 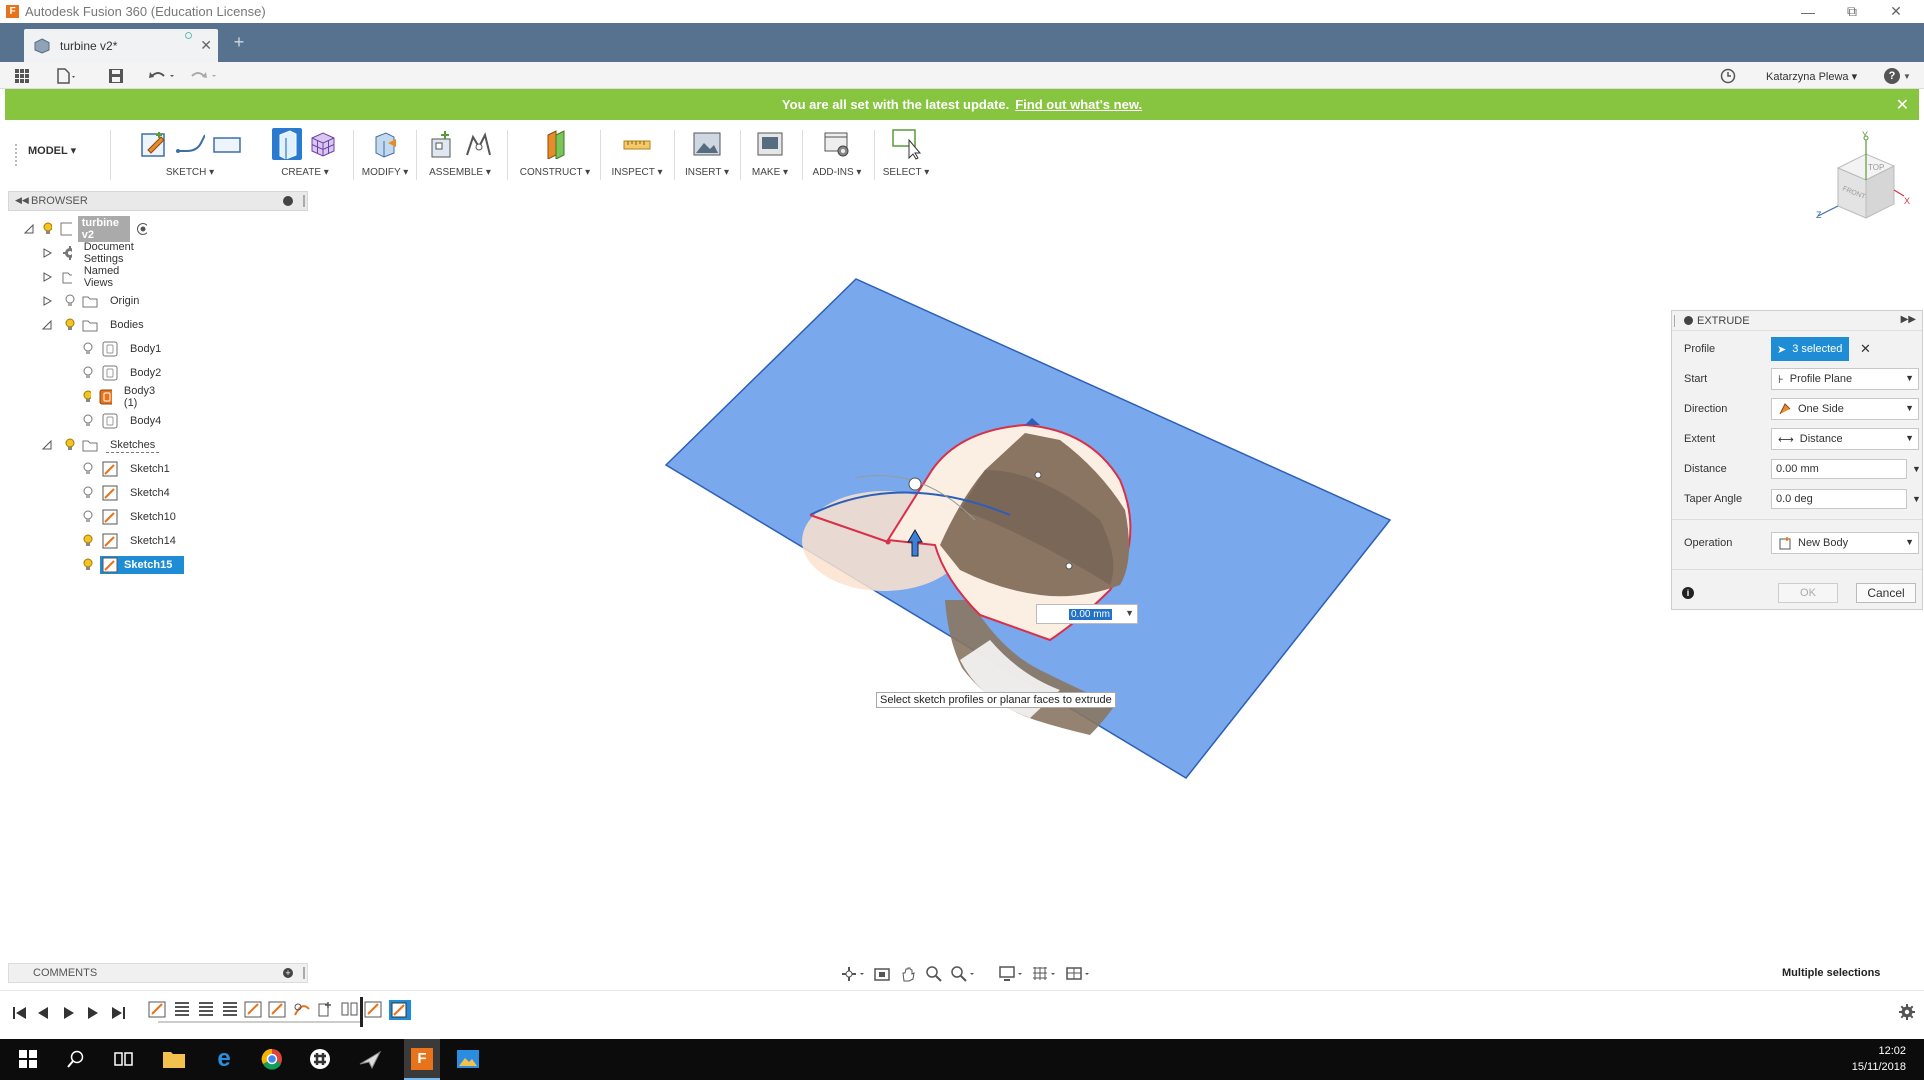 What do you see at coordinates (76, 1059) in the screenshot?
I see `search-button` at bounding box center [76, 1059].